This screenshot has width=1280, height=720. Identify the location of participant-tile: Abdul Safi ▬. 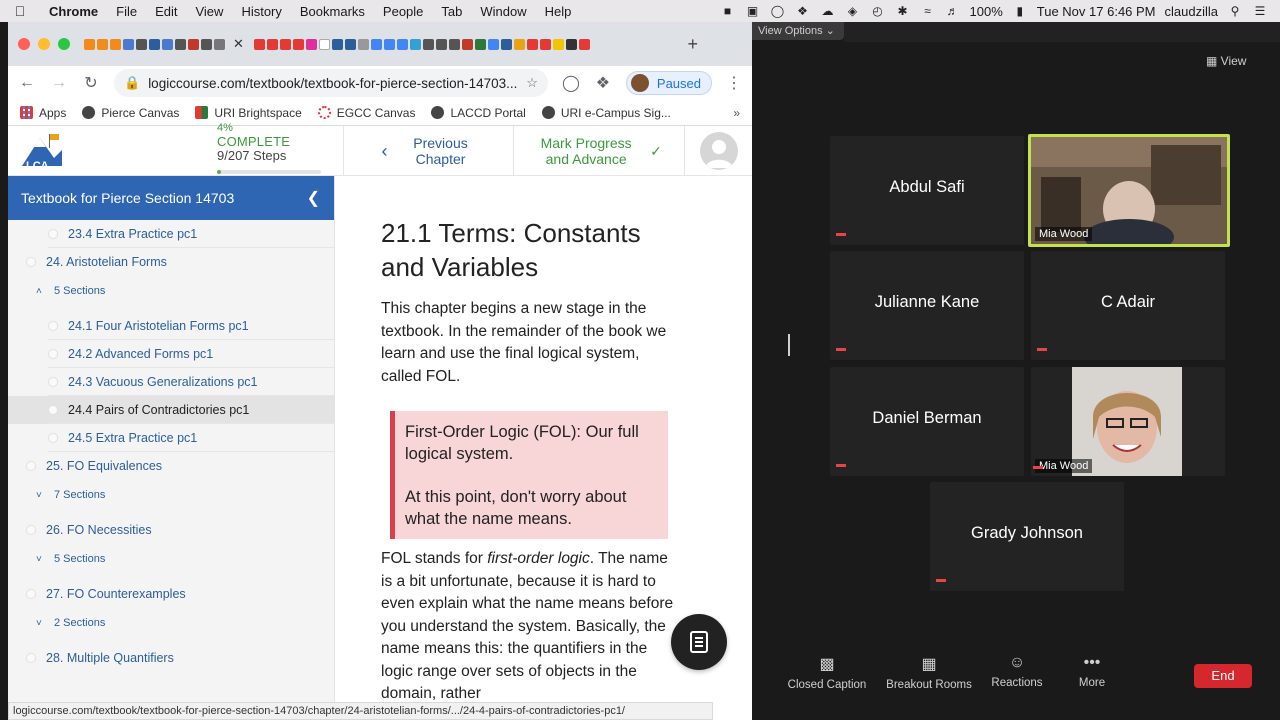
(927, 190).